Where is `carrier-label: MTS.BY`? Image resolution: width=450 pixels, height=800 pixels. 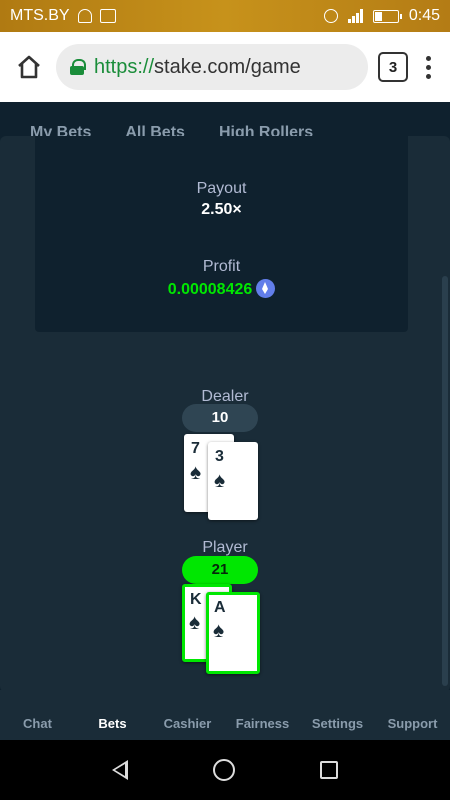
carrier-label: MTS.BY is located at coordinates (40, 15).